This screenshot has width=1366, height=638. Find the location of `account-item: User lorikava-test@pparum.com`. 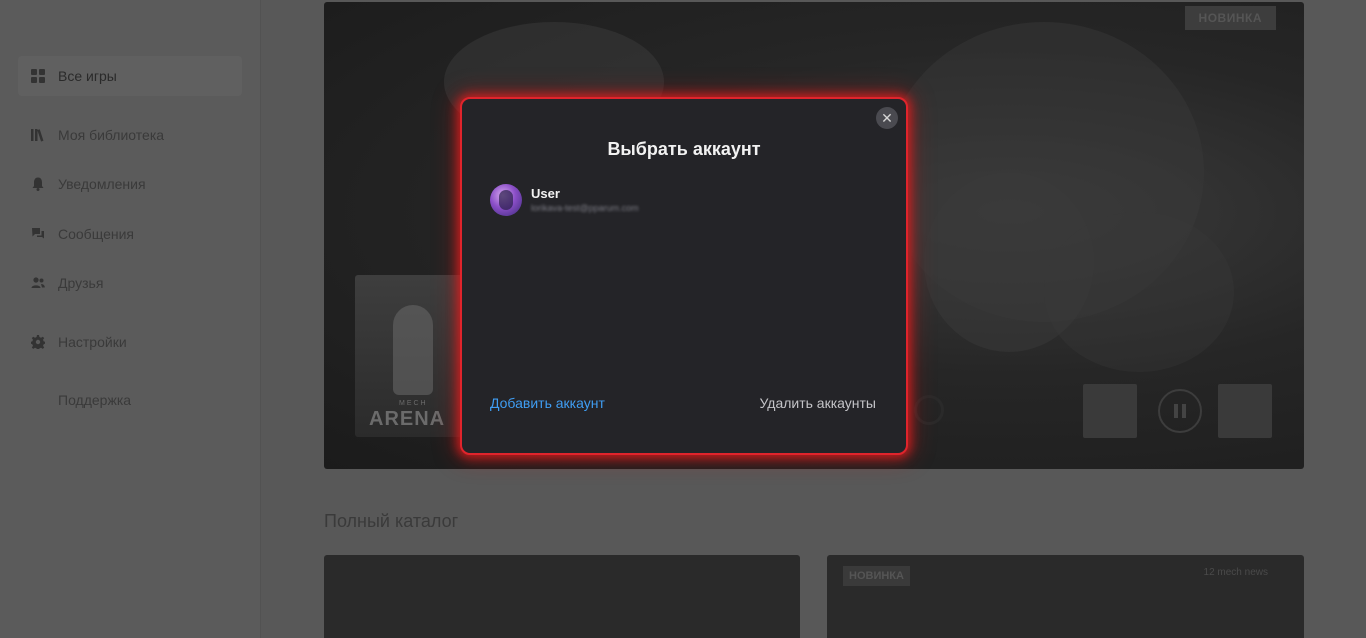

account-item: User lorikava-test@pparum.com is located at coordinates (685, 200).